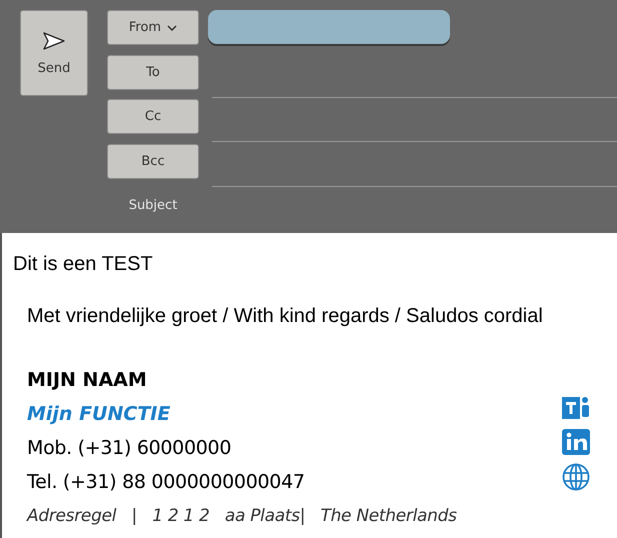 This screenshot has height=538, width=617. I want to click on greeting-text: Met vriendelijke groet / With kind regards / Saludos cordial, so click(285, 316).